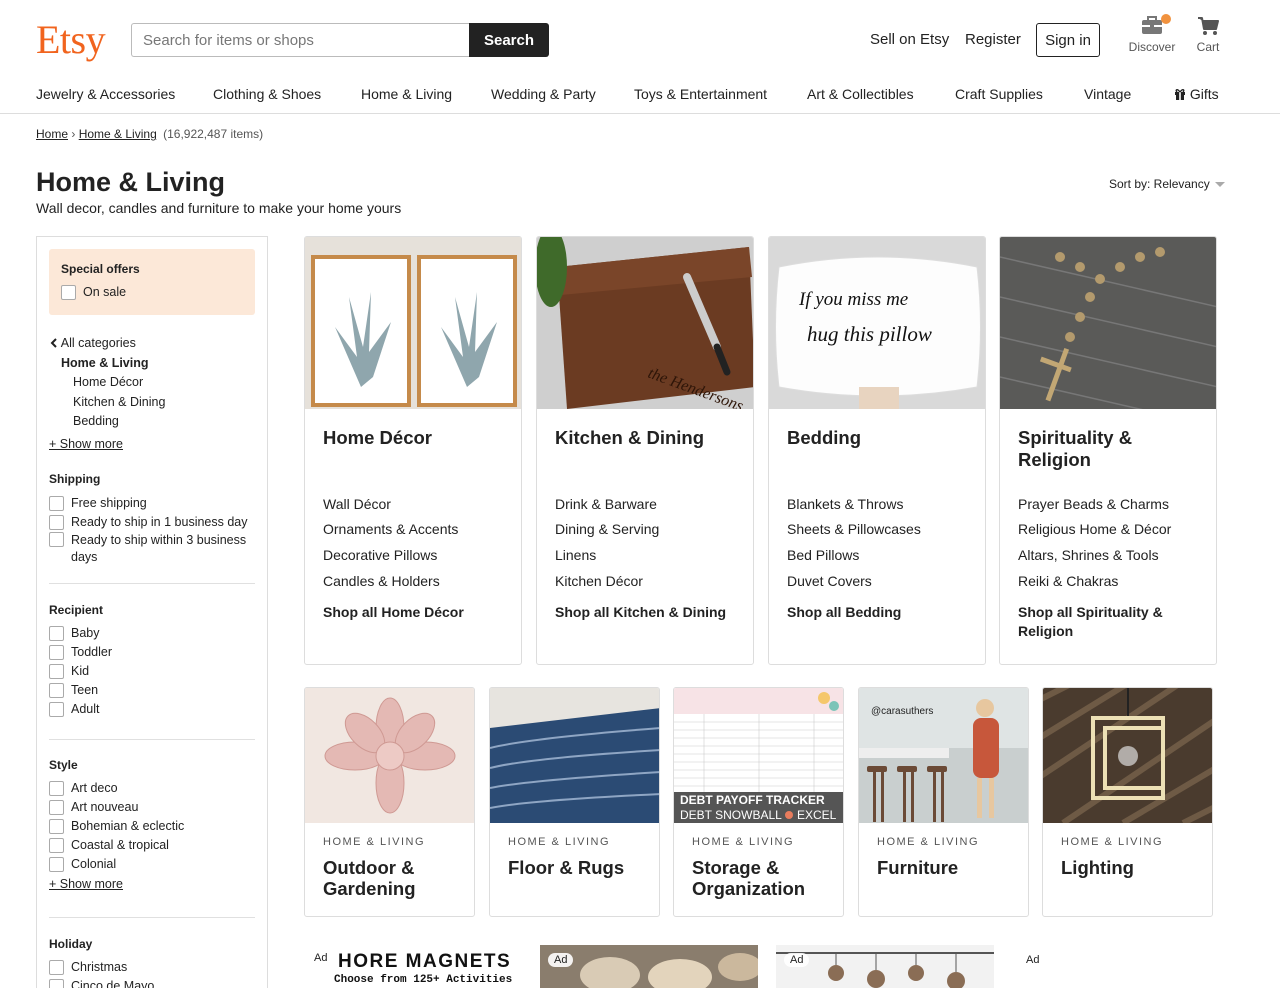 The image size is (1280, 988). I want to click on ship-1-day-checkbox, so click(56, 522).